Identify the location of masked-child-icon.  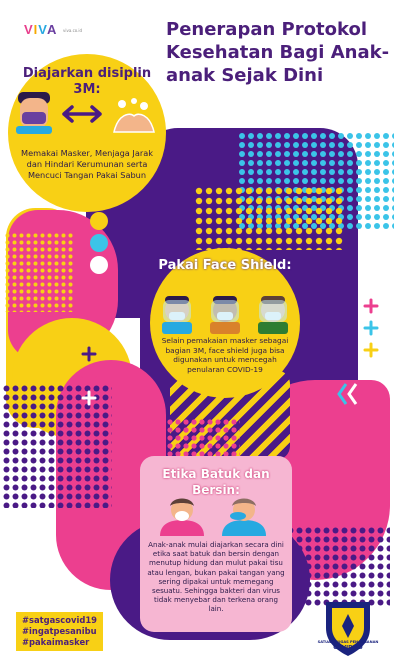
(34, 113).